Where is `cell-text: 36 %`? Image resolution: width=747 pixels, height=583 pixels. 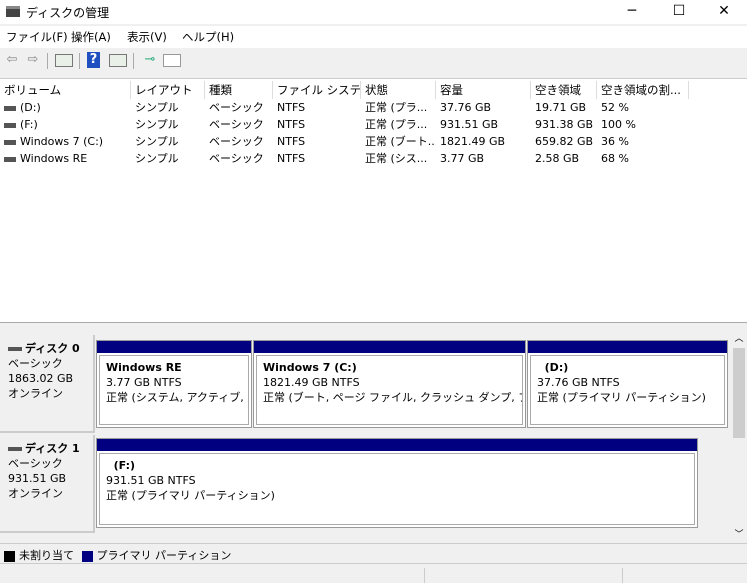 cell-text: 36 % is located at coordinates (615, 141).